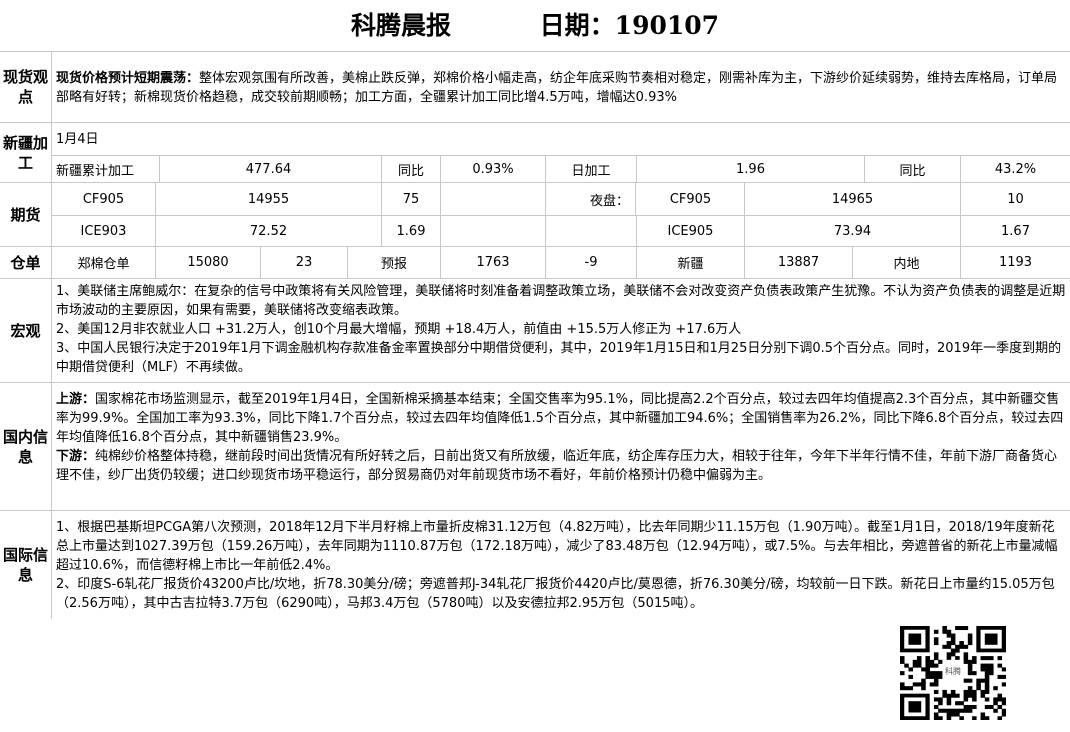 Image resolution: width=1070 pixels, height=732 pixels. Describe the element at coordinates (493, 262) in the screenshot. I see `warehouse-cell: 1763` at that location.